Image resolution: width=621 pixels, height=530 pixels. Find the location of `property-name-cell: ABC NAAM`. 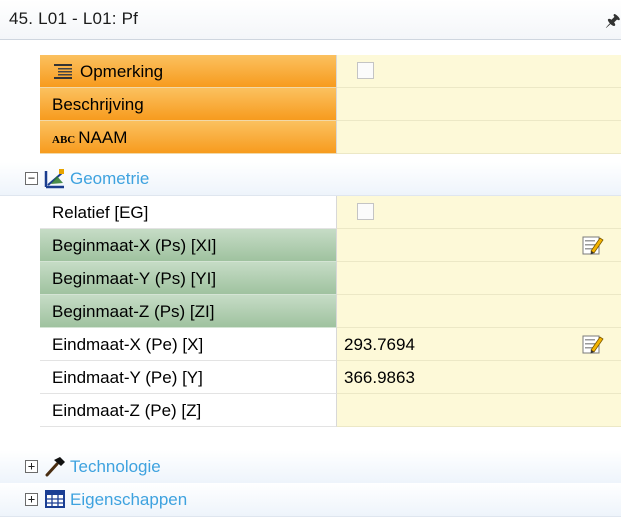

property-name-cell: ABC NAAM is located at coordinates (188, 137).